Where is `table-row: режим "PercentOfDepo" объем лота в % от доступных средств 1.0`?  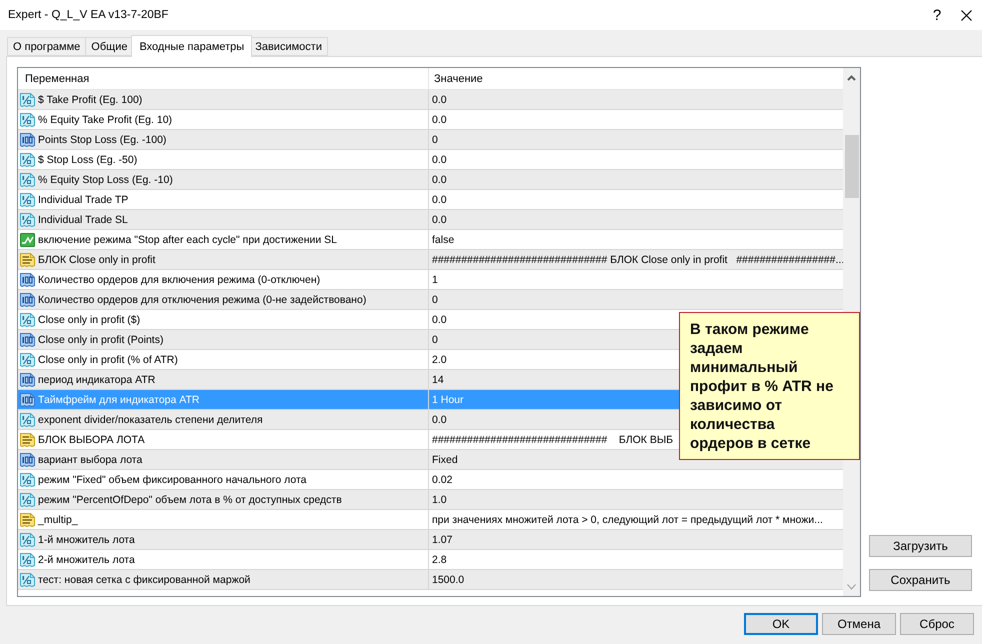 table-row: режим "PercentOfDepo" объем лота в % от доступных средств 1.0 is located at coordinates (430, 500).